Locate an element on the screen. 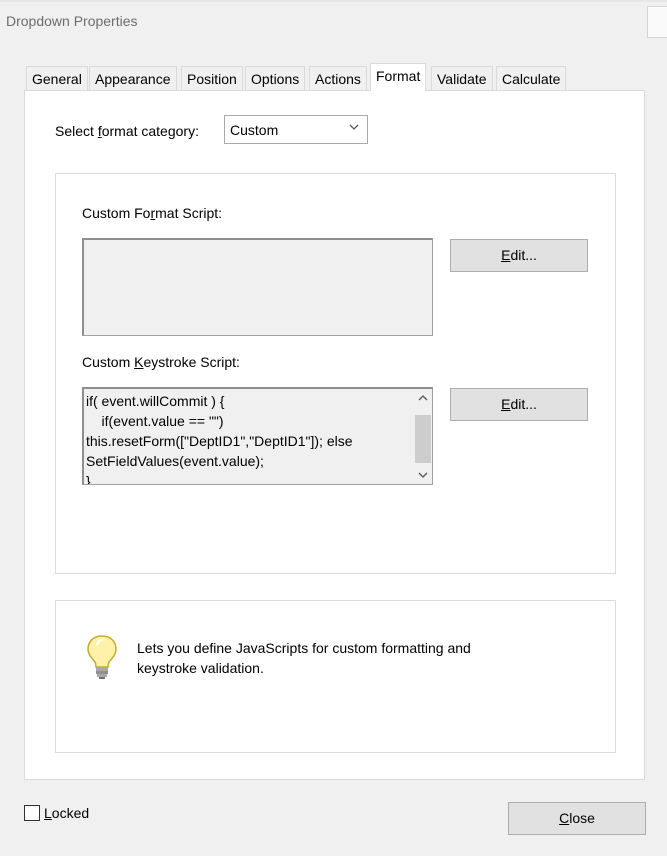 The width and height of the screenshot is (667, 856). tab-options: Options is located at coordinates (275, 78).